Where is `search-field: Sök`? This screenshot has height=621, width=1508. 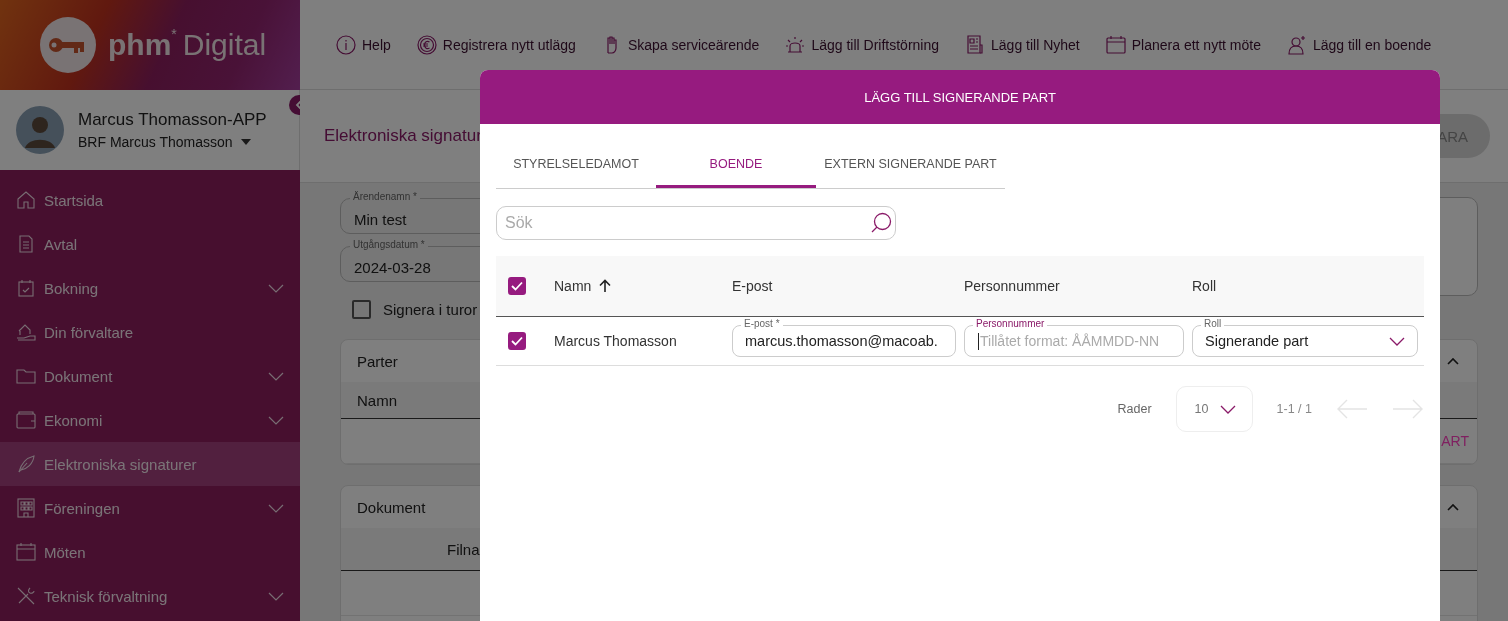
search-field: Sök is located at coordinates (696, 223).